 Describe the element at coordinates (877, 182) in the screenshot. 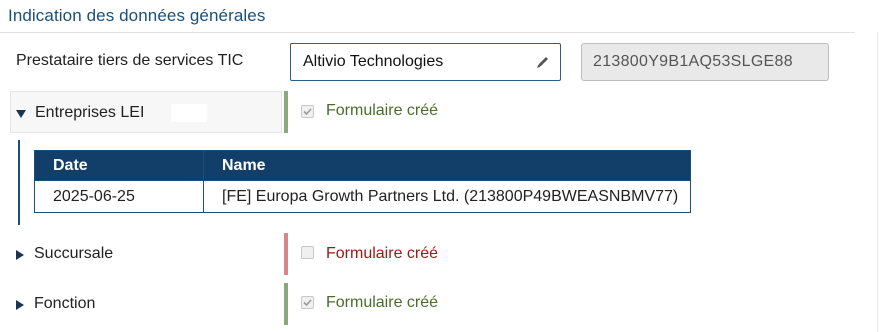

I see `panel-right-edge` at that location.